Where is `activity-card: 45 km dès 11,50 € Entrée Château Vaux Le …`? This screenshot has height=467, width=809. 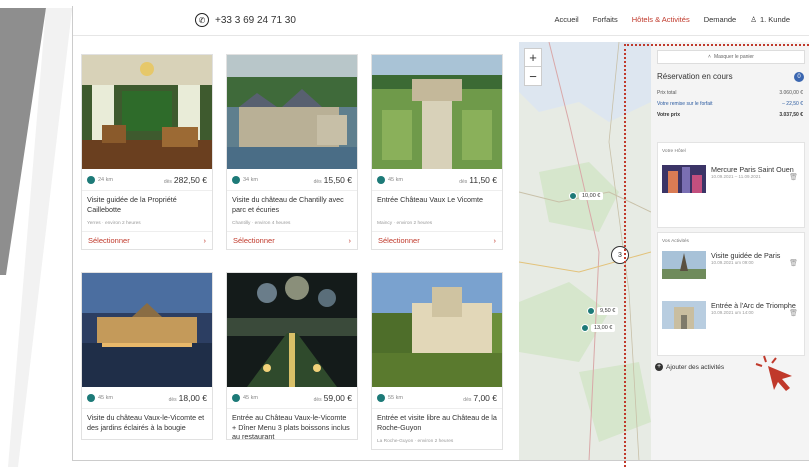 activity-card: 45 km dès 11,50 € Entrée Château Vaux Le … is located at coordinates (437, 152).